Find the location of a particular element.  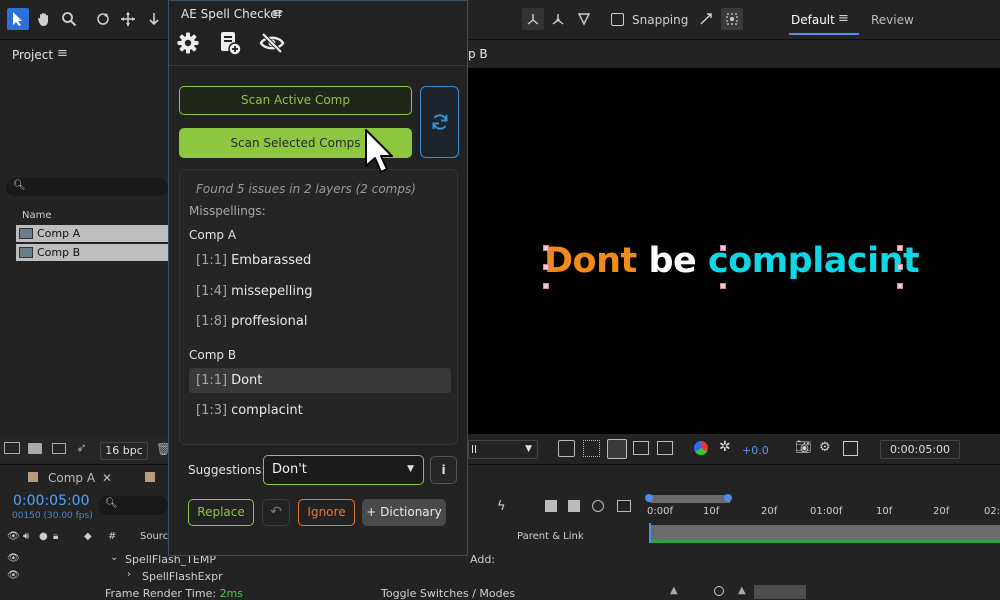

issue-item: [1:8] proffesional is located at coordinates (320, 321).